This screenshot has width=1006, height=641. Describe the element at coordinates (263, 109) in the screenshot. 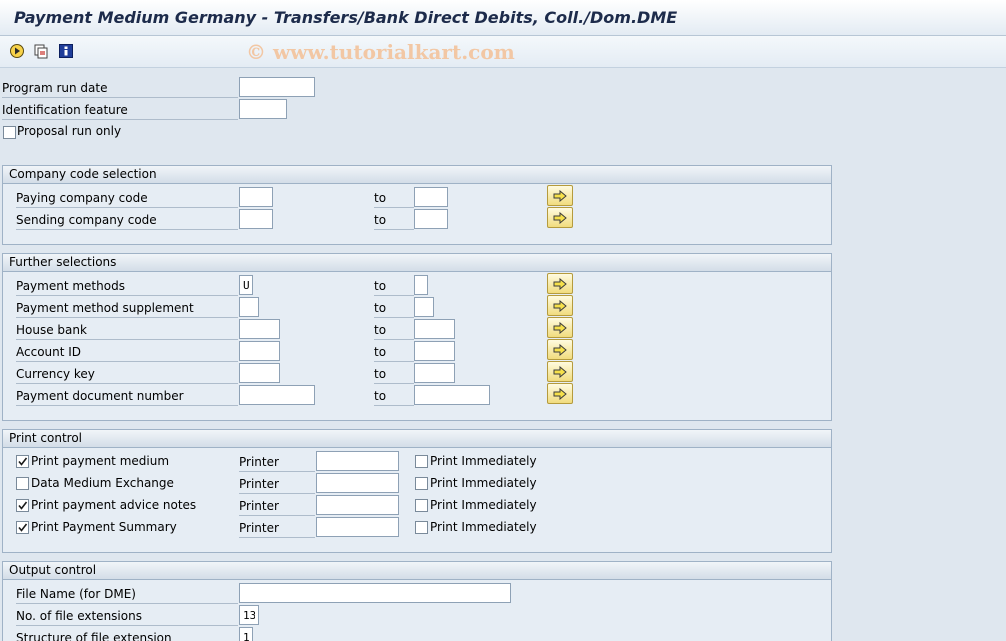

I see `identification-feature-input` at that location.